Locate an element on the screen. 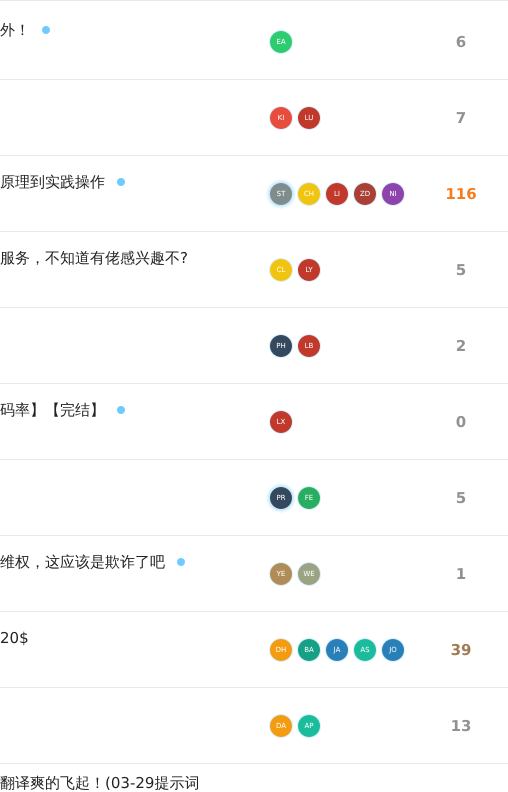 The height and width of the screenshot is (792, 508). topic-title: 码率】【完结】 is located at coordinates (52, 410).